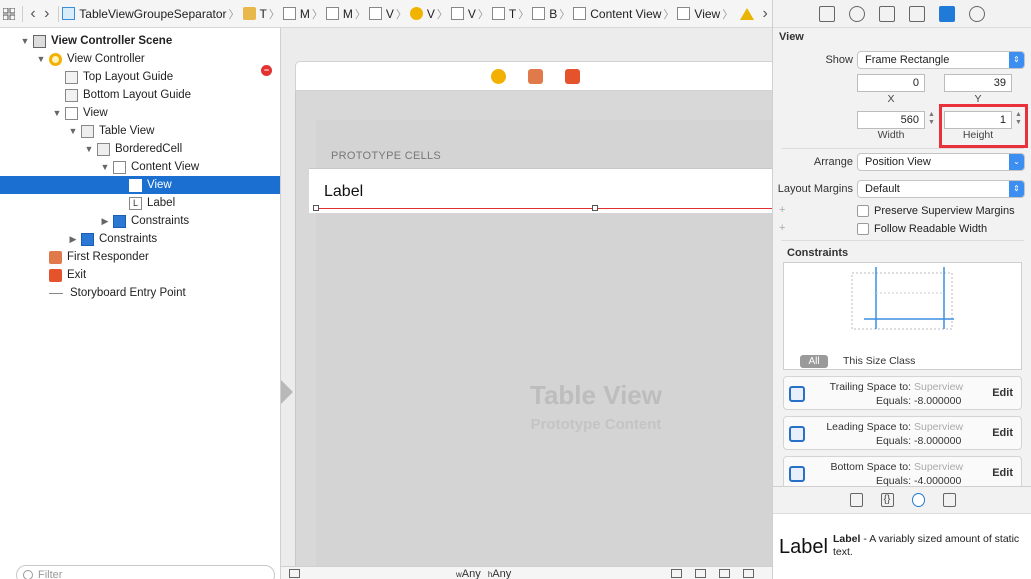 The height and width of the screenshot is (579, 1031). What do you see at coordinates (941, 189) in the screenshot?
I see `layout-margins-popup: Default ⇕` at bounding box center [941, 189].